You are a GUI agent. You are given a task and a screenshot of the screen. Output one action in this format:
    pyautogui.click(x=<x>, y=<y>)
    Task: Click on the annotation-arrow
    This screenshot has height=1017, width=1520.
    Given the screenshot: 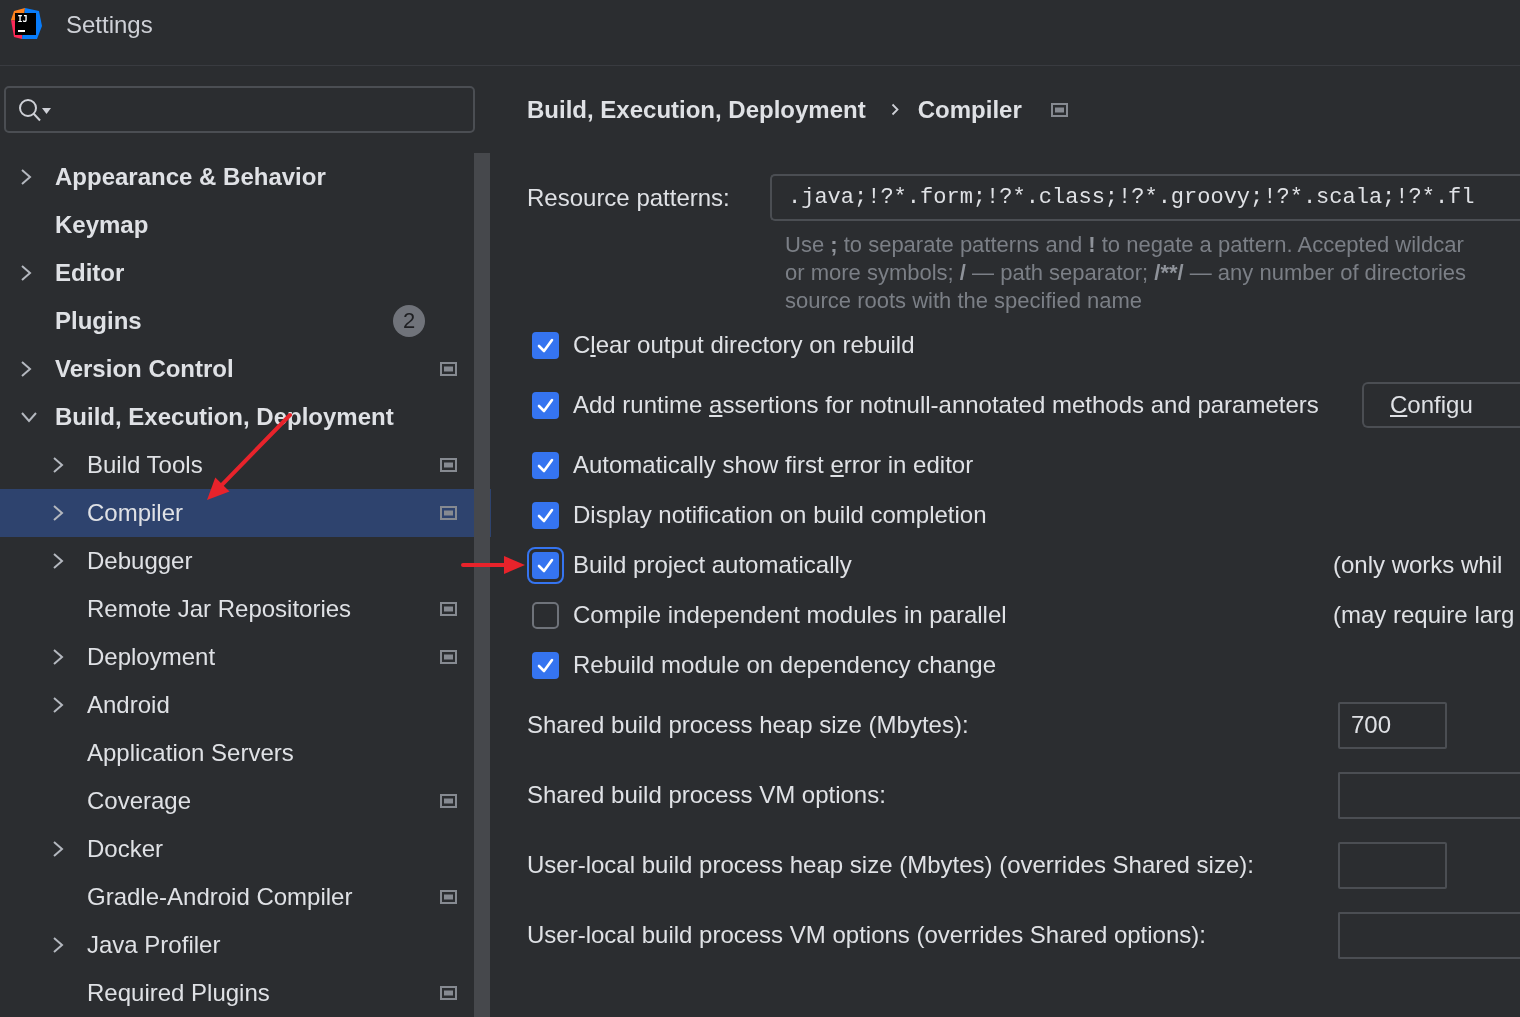 What is the action you would take?
    pyautogui.click(x=493, y=565)
    